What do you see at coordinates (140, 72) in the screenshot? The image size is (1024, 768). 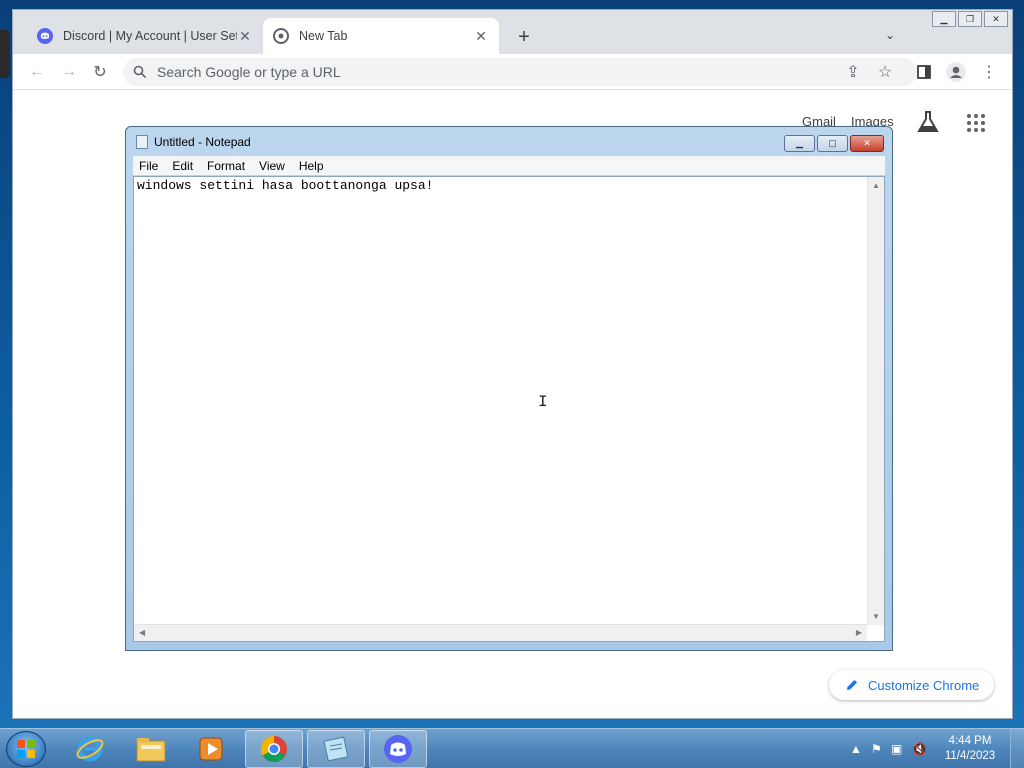 I see `search-icon` at bounding box center [140, 72].